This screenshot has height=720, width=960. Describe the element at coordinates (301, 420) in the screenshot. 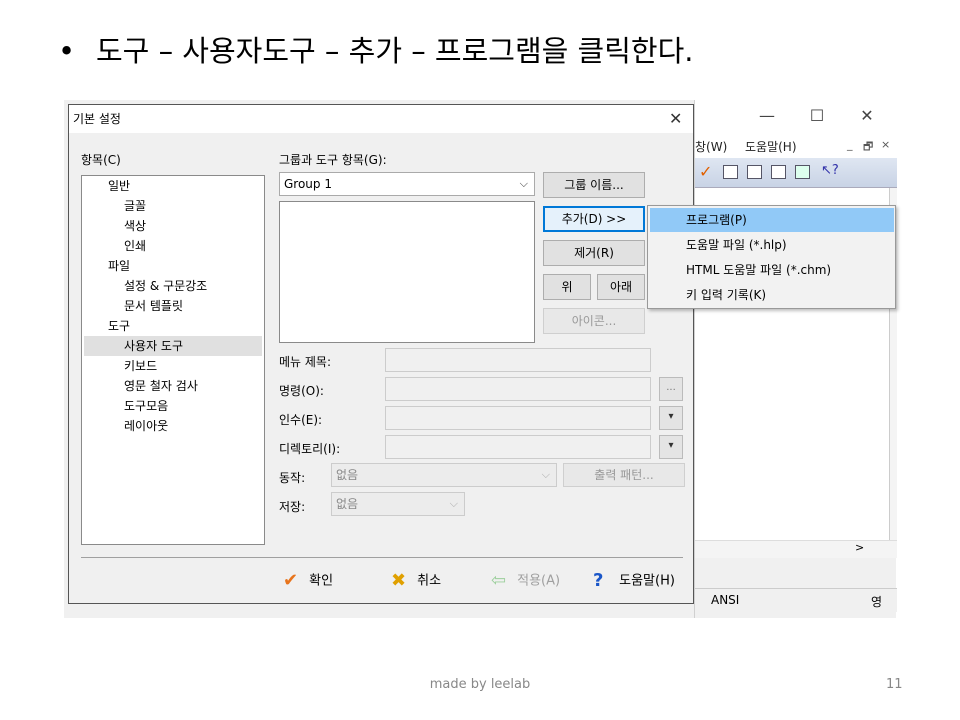

I see `argument-label: 인수(E):` at that location.